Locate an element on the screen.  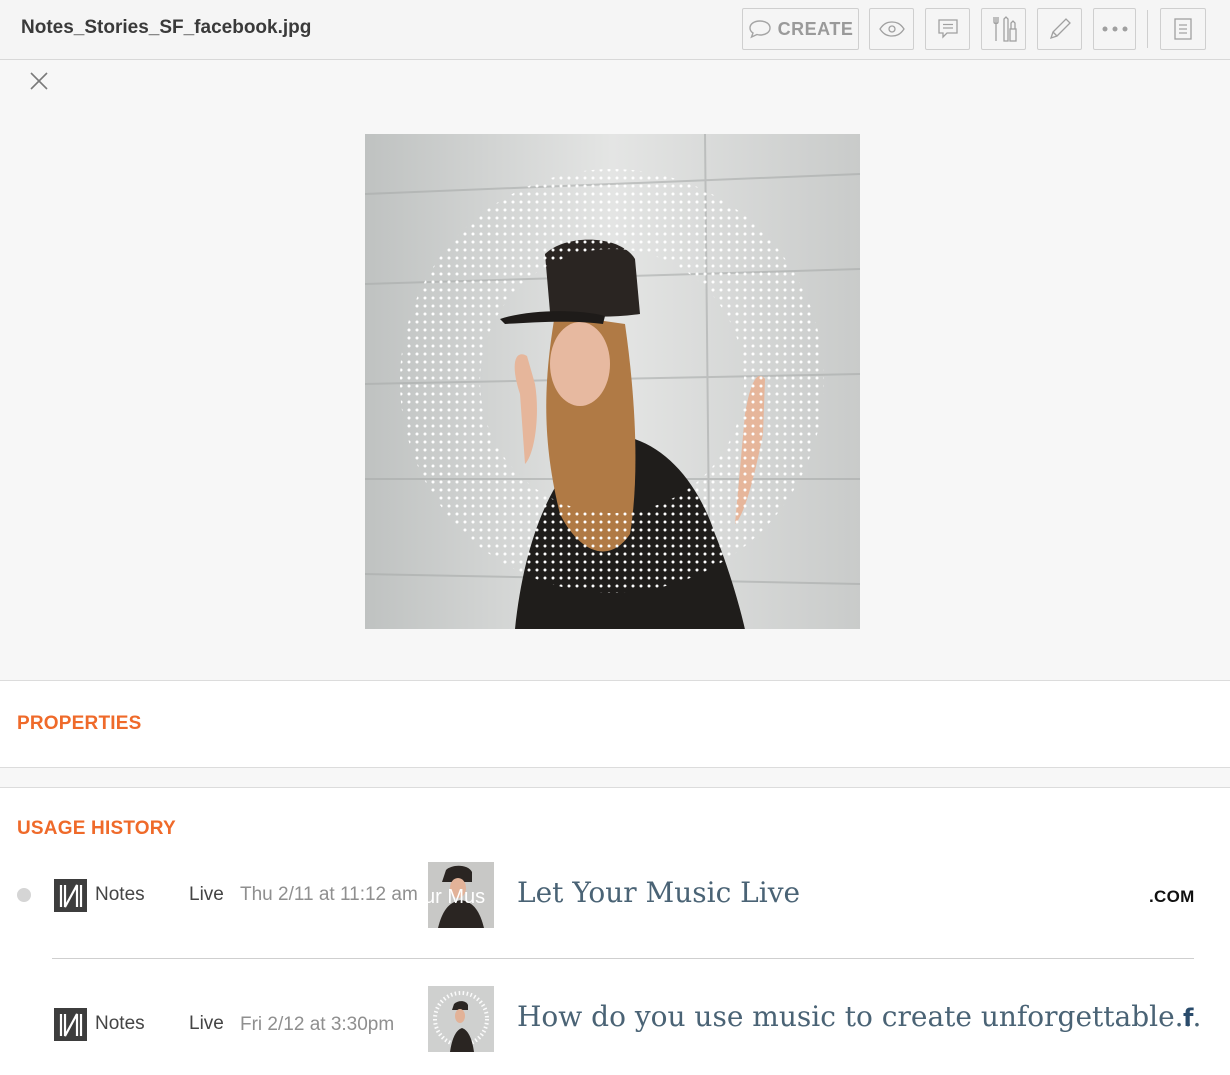
usage-date: Thu 2/11 at 11:12 am is located at coordinates (329, 894).